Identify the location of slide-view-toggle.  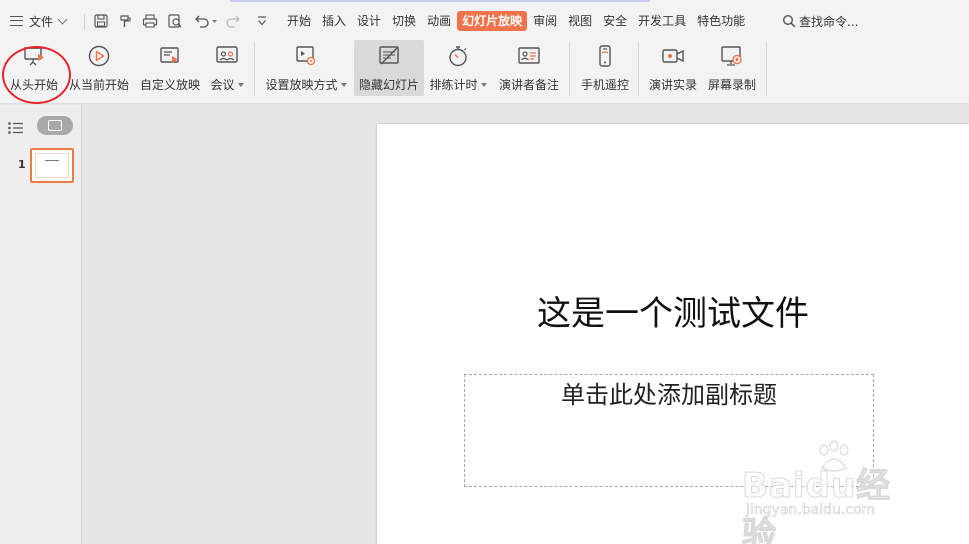
(55, 125).